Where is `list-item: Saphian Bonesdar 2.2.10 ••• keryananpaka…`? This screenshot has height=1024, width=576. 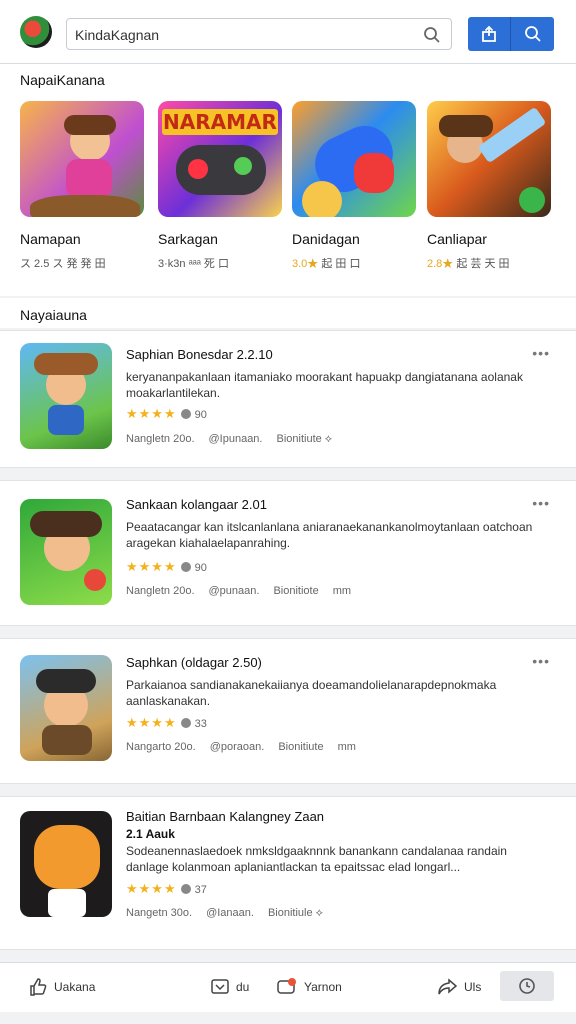
list-item: Saphian Bonesdar 2.2.10 ••• keryananpaka… is located at coordinates (288, 399).